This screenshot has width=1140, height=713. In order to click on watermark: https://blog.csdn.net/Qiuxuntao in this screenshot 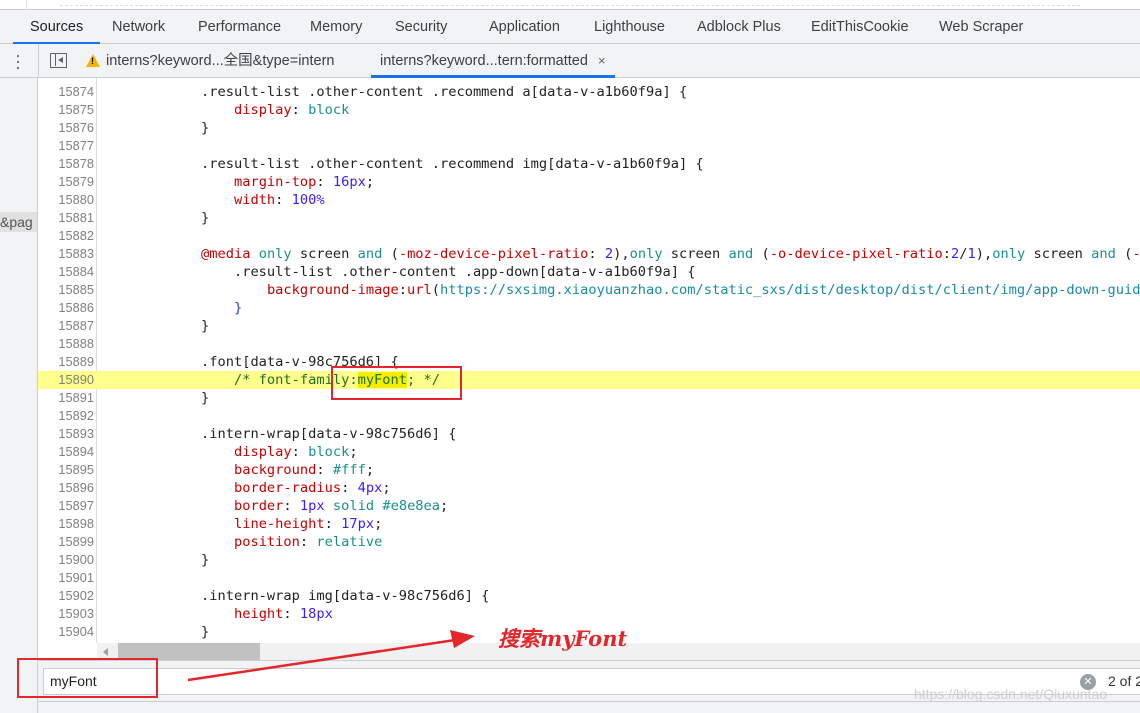, I will do `click(1011, 694)`.